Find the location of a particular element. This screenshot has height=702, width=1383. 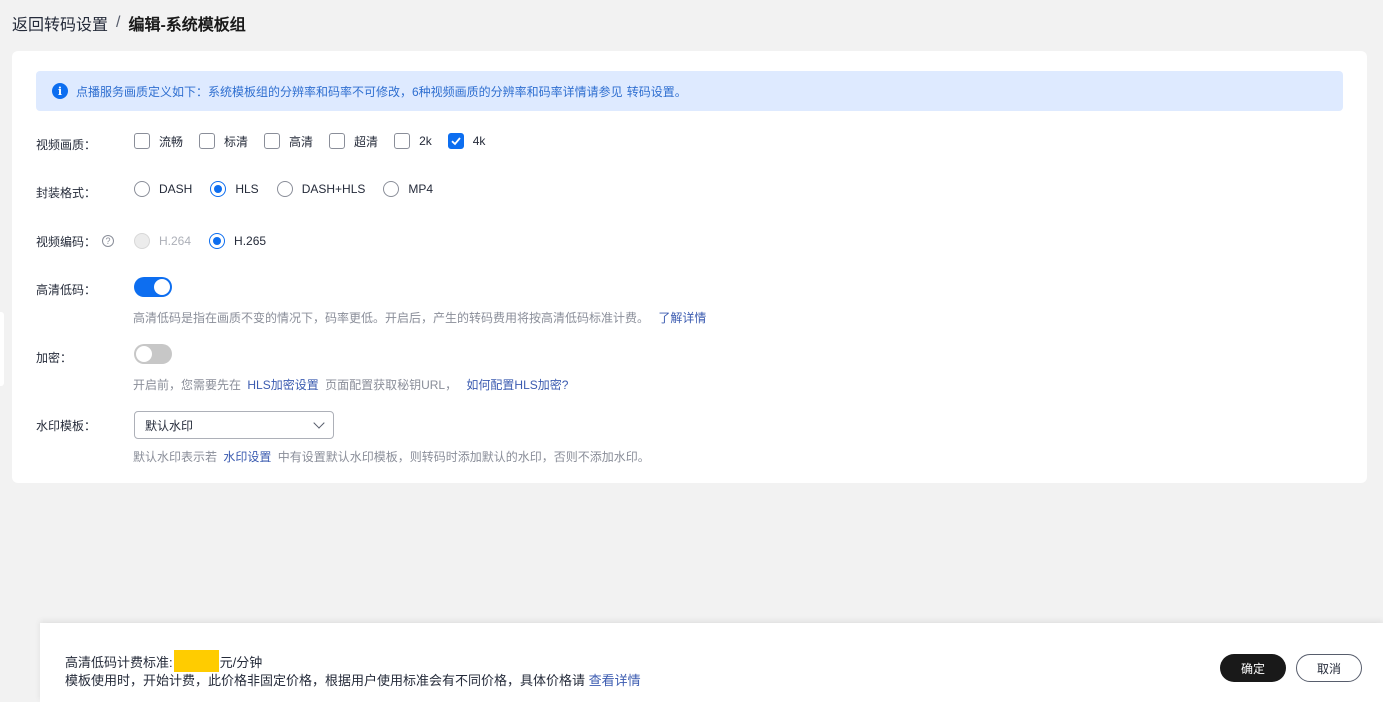

quality-options: 流畅 标清 高清 超清 2k 4k is located at coordinates (317, 141).